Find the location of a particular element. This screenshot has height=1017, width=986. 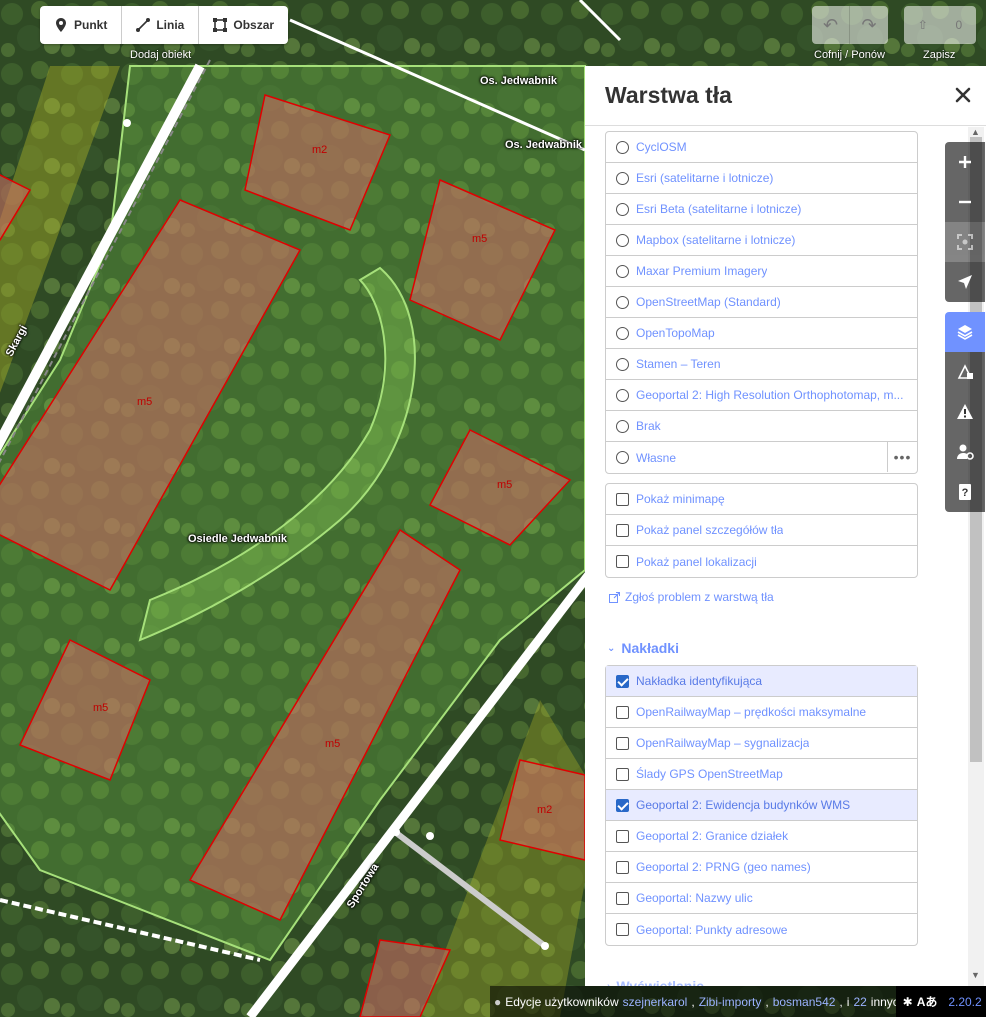

overlay-item: Geoportal: Punkty adresowe is located at coordinates (761, 929).